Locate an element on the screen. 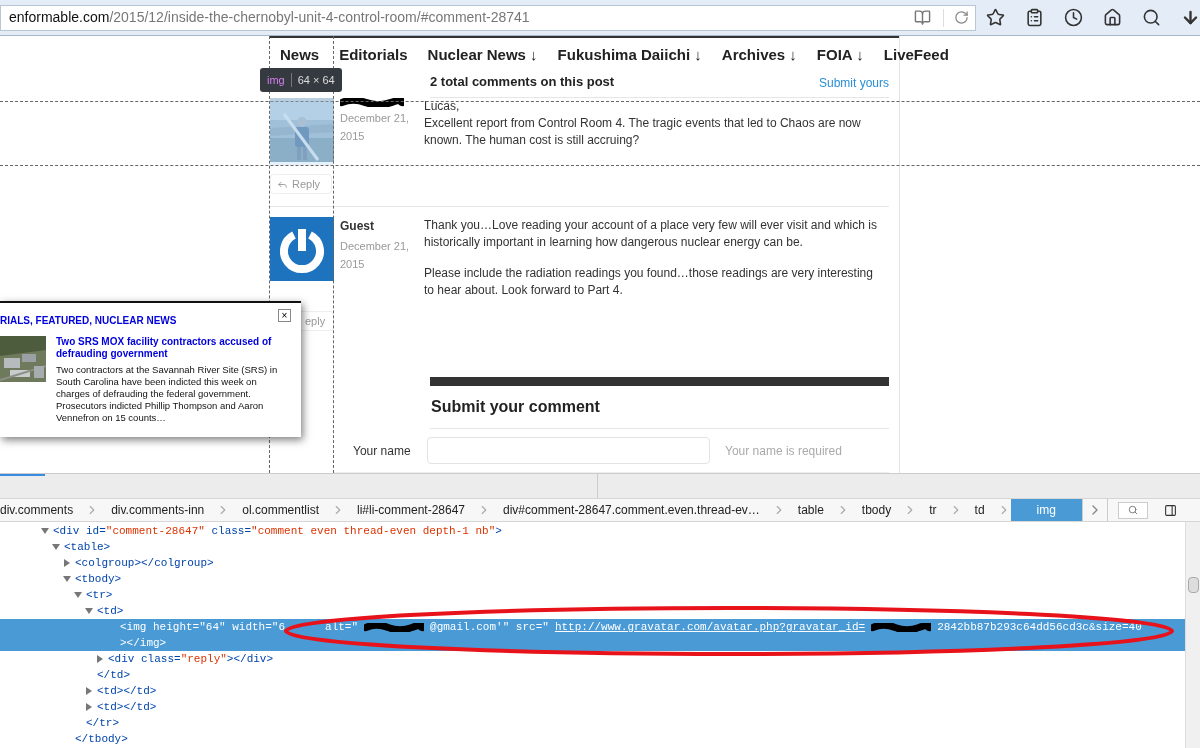 The width and height of the screenshot is (1200, 748). scrollbar-thumb is located at coordinates (1193, 585).